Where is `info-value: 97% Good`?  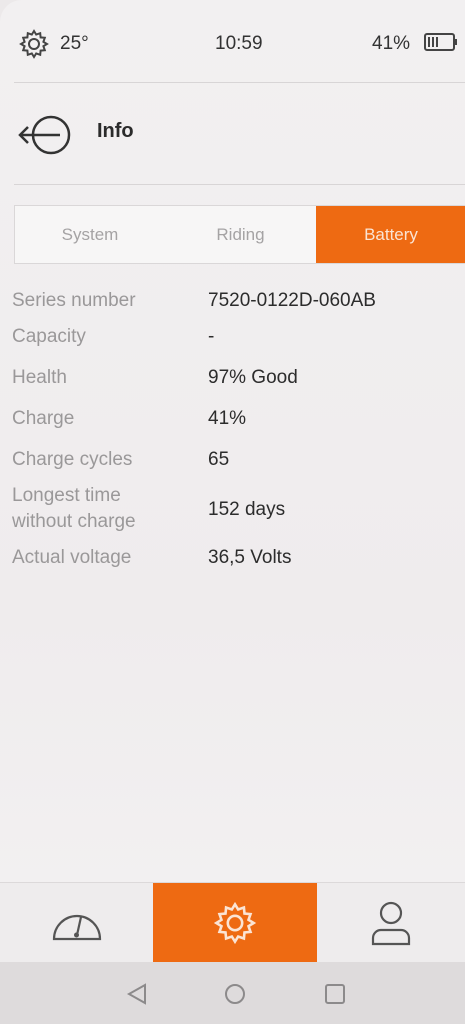
info-value: 97% Good is located at coordinates (253, 377).